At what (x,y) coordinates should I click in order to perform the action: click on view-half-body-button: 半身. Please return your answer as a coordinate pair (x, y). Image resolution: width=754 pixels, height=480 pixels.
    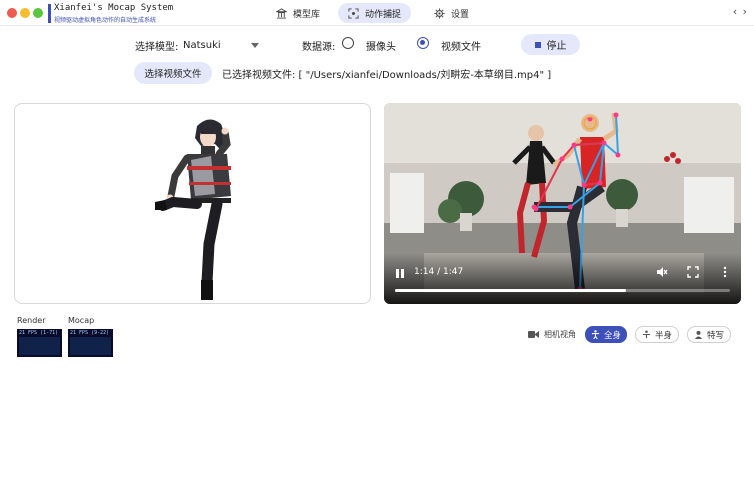
    Looking at the image, I should click on (657, 334).